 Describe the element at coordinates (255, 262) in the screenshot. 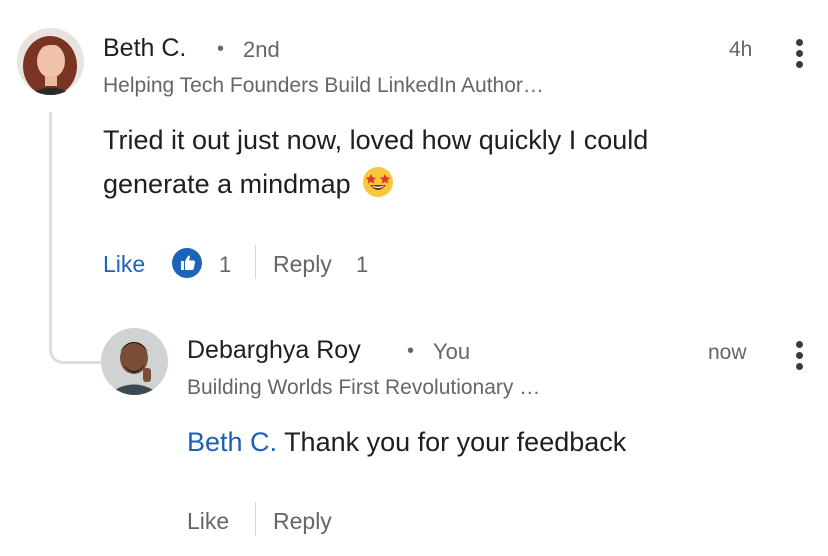

I see `action-divider` at that location.